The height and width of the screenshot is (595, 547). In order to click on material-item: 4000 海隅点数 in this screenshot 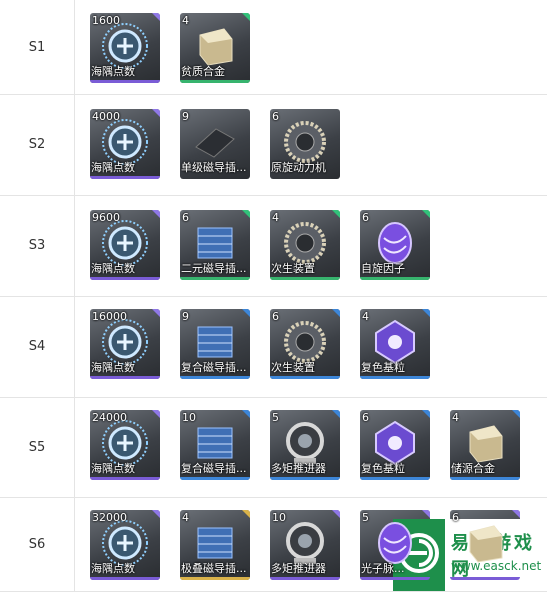, I will do `click(125, 144)`.